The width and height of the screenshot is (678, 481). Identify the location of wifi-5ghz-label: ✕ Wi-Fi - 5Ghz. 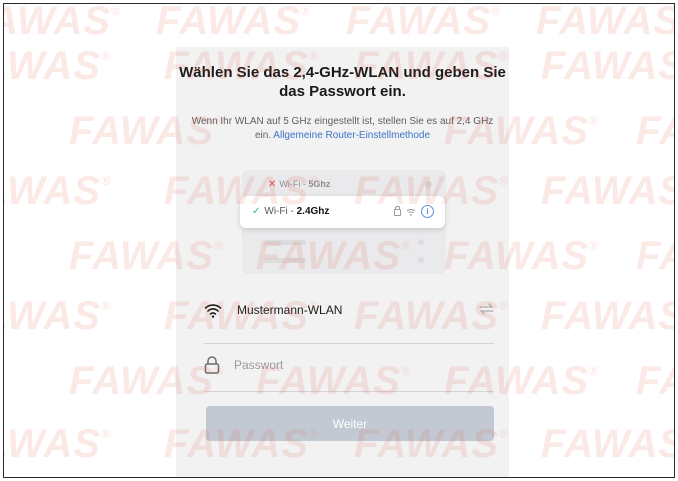
(299, 184).